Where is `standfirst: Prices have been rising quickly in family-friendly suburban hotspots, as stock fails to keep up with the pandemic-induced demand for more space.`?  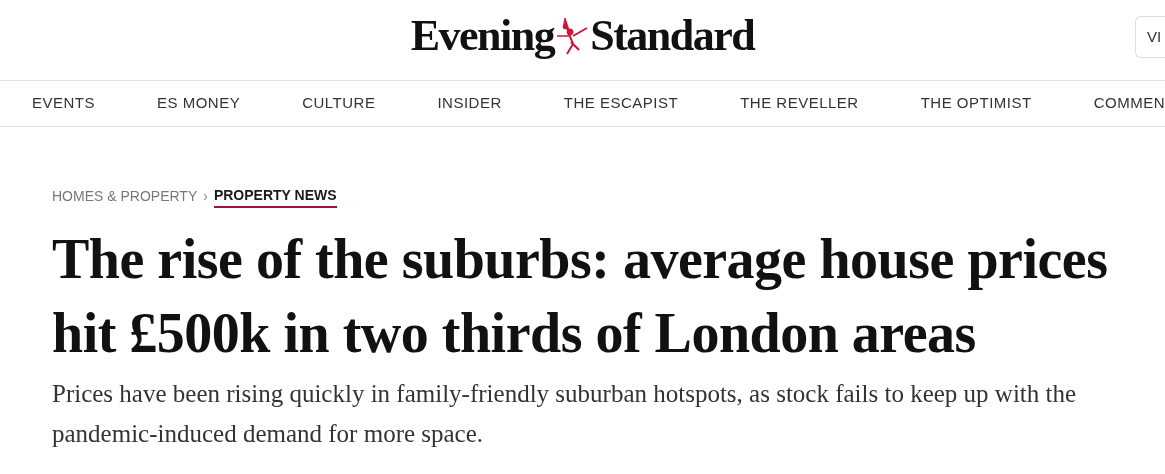 standfirst: Prices have been rising quickly in family-friendly suburban hotspots, as stock fails to keep up with the pandemic-induced demand for more space. is located at coordinates (565, 414).